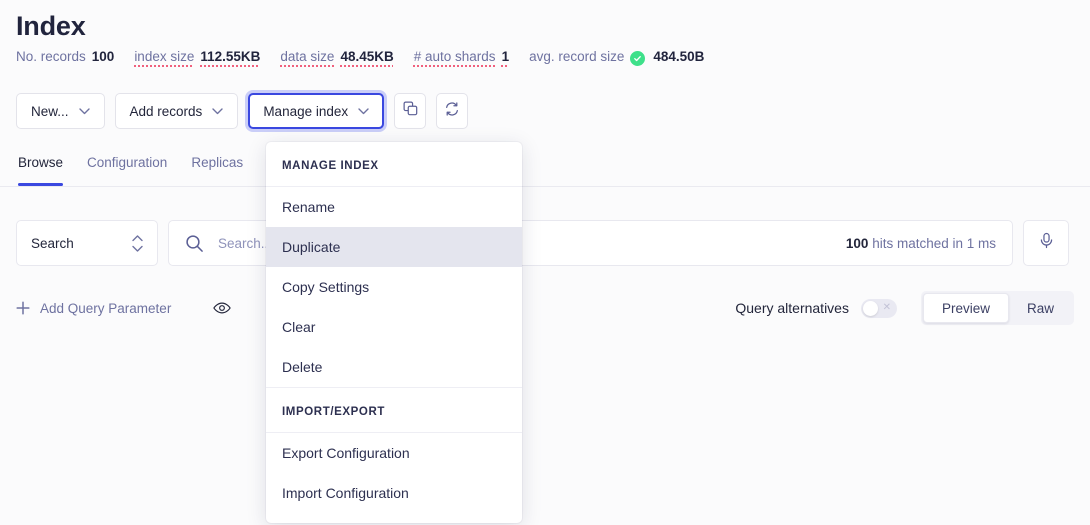 This screenshot has height=525, width=1090. What do you see at coordinates (394, 207) in the screenshot?
I see `menu-item-rename: Rename` at bounding box center [394, 207].